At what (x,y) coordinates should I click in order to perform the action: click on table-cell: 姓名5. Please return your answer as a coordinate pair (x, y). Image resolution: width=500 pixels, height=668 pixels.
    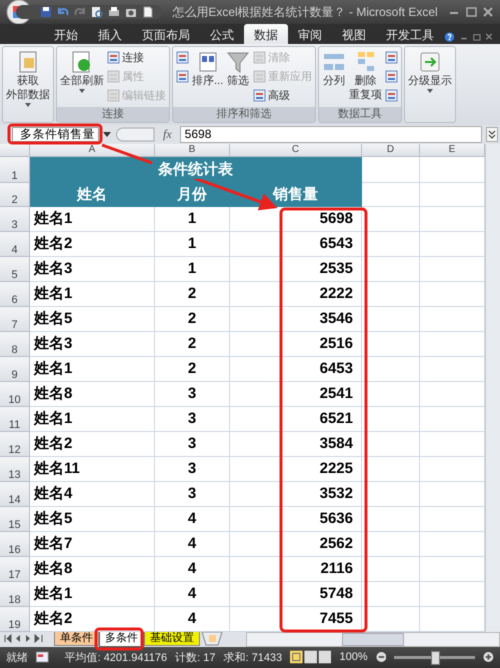
    Looking at the image, I should click on (92, 319).